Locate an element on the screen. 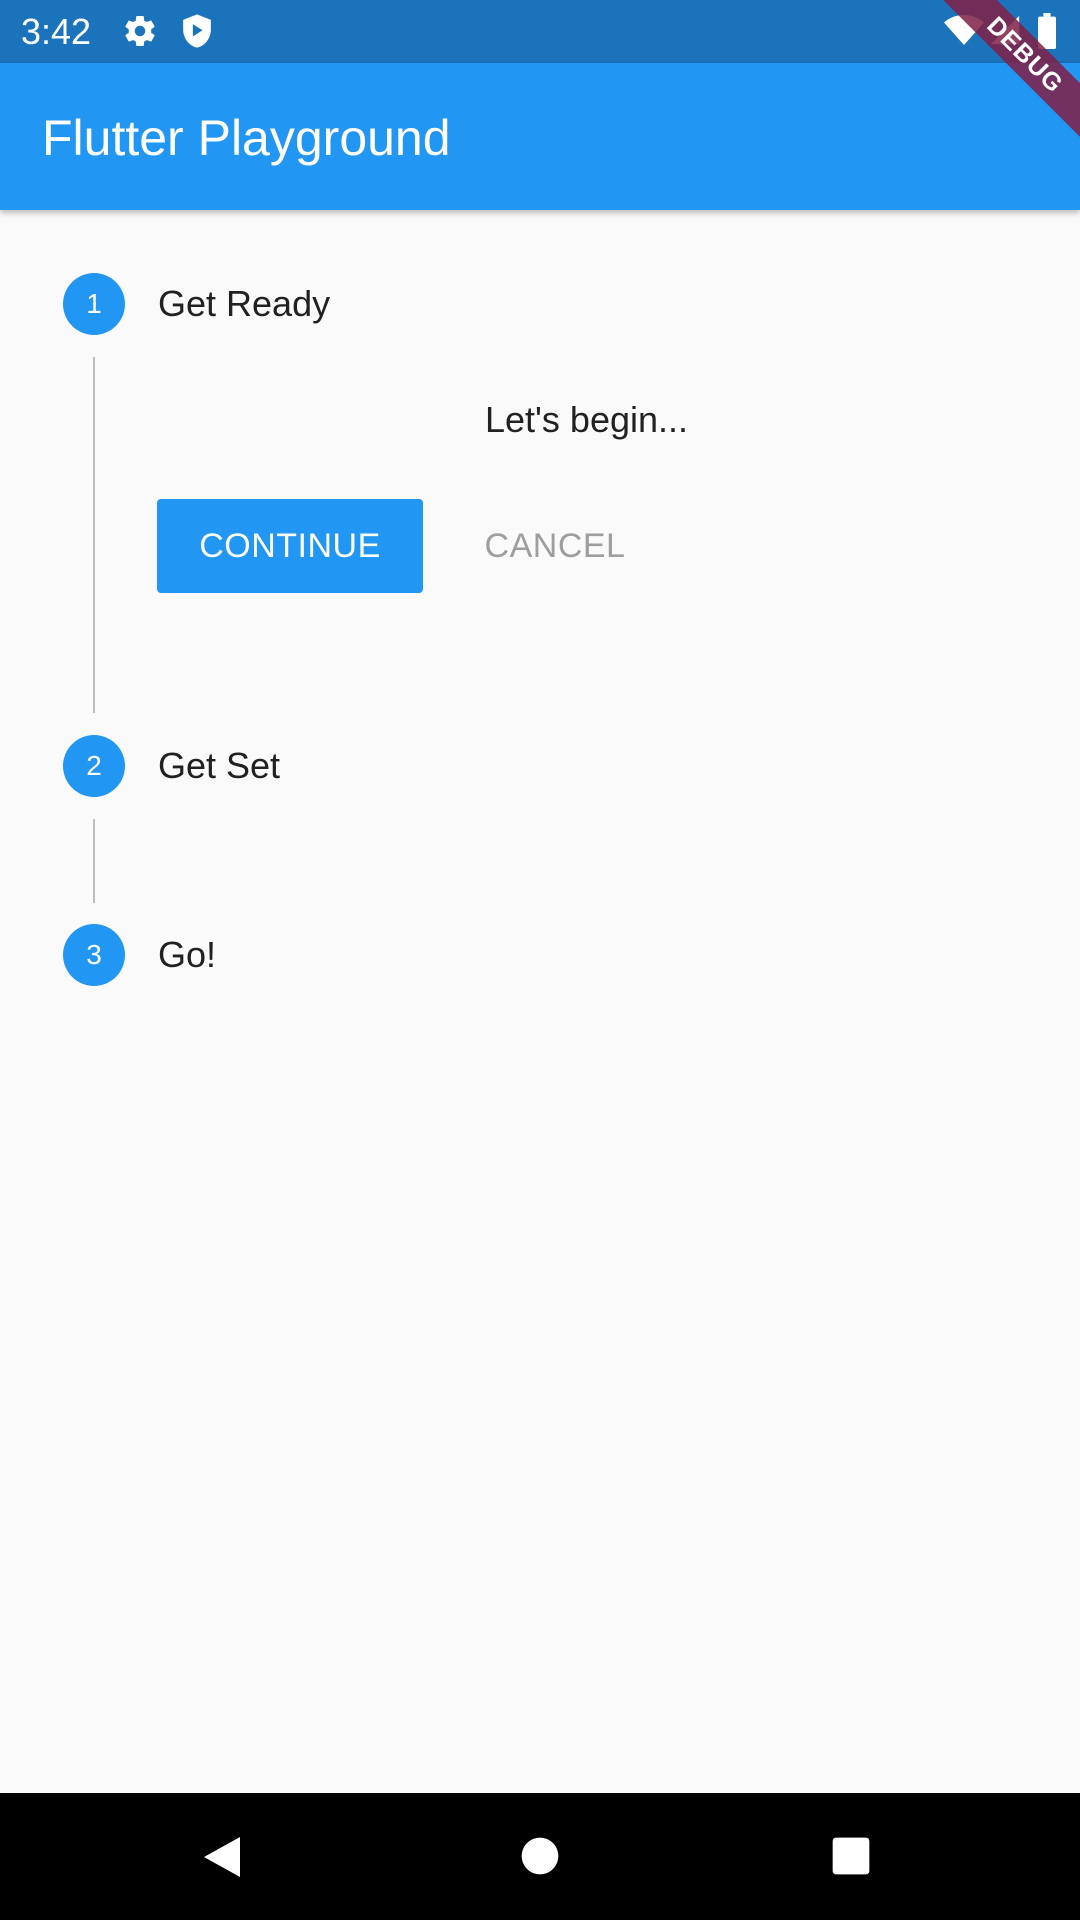 This screenshot has height=1920, width=1080. debug-banner: DEBUG is located at coordinates (1000, 80).